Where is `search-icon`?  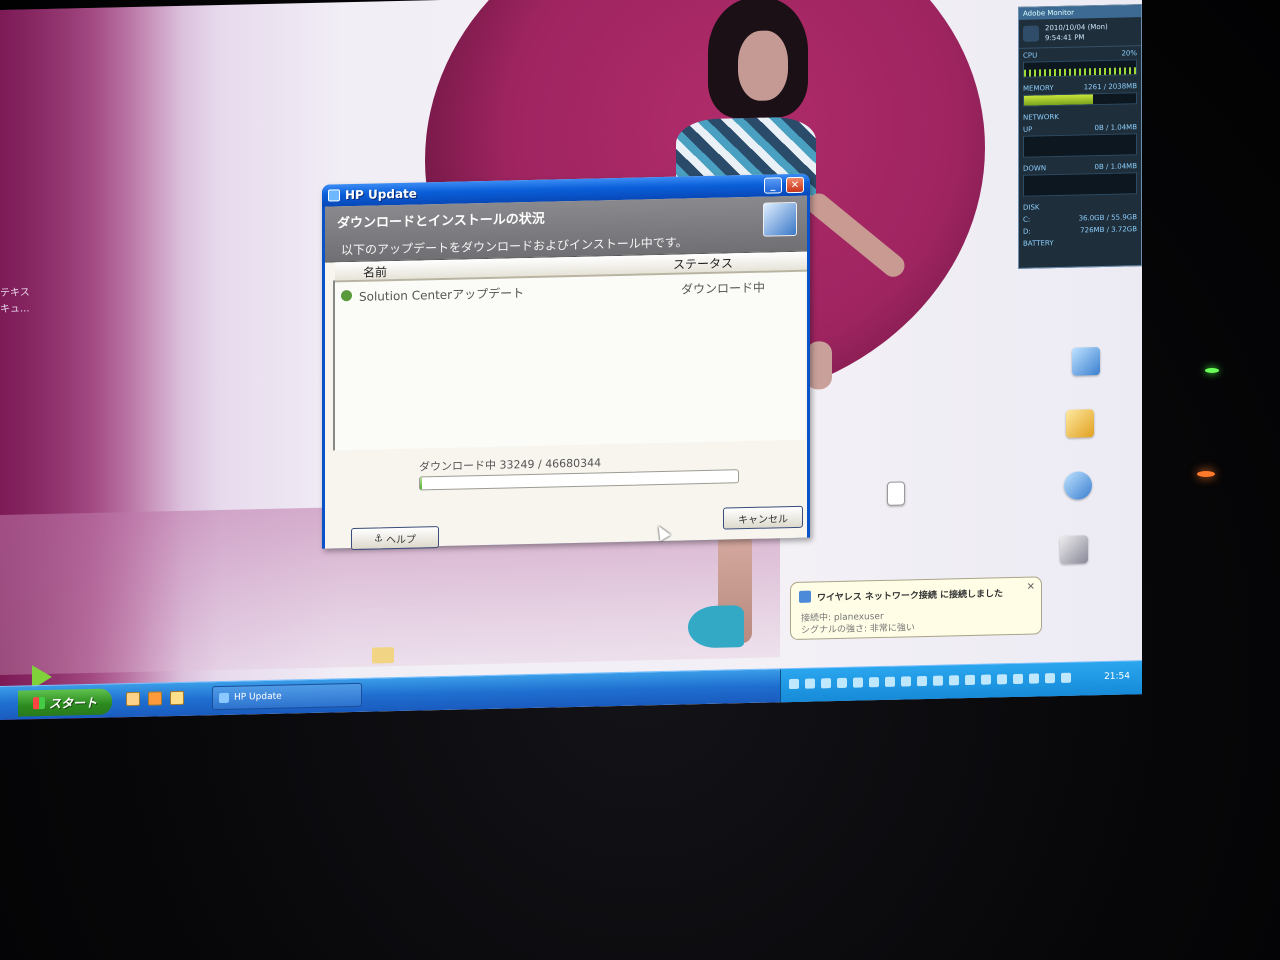 search-icon is located at coordinates (1080, 423).